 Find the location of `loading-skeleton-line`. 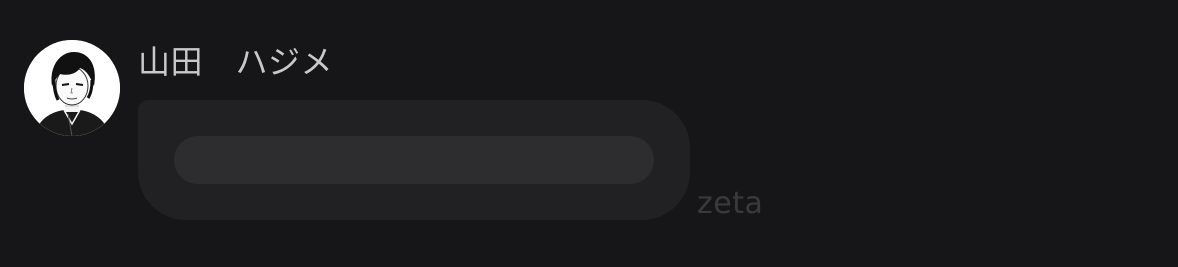

loading-skeleton-line is located at coordinates (414, 160).